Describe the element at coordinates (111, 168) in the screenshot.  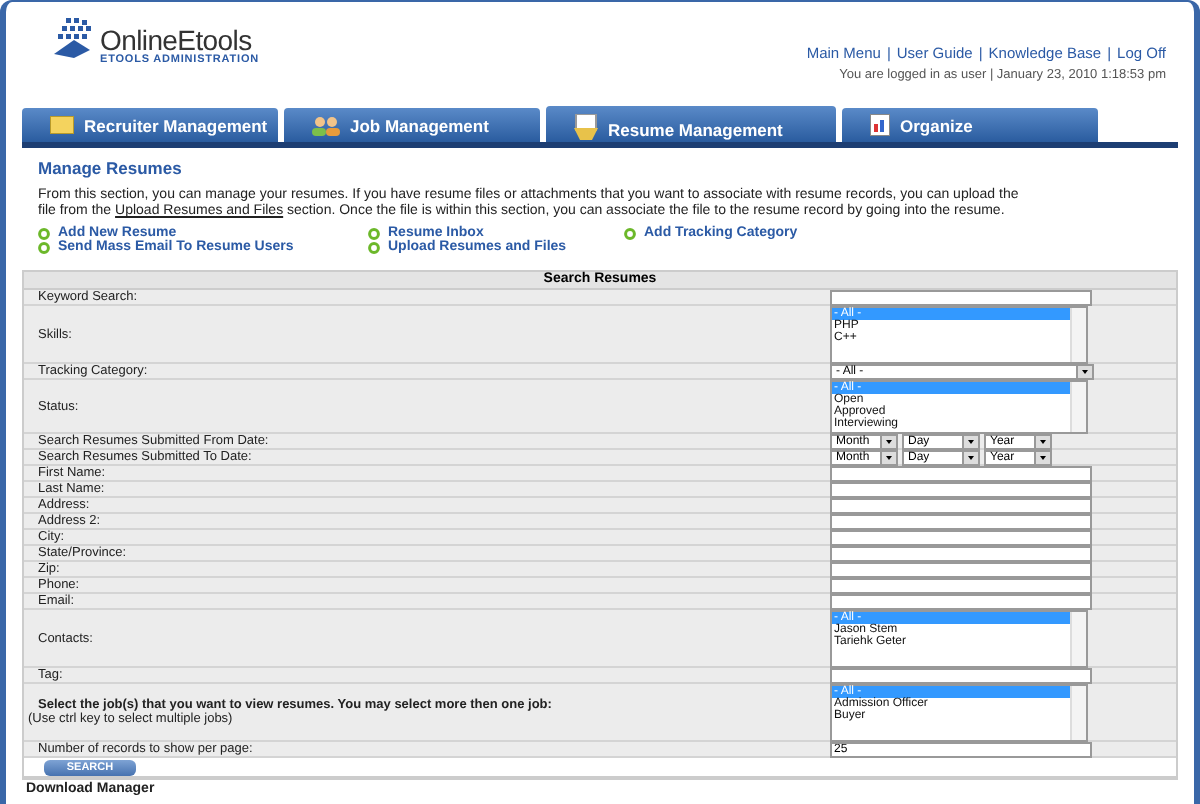
I see `page-title: Manage Resumes` at that location.